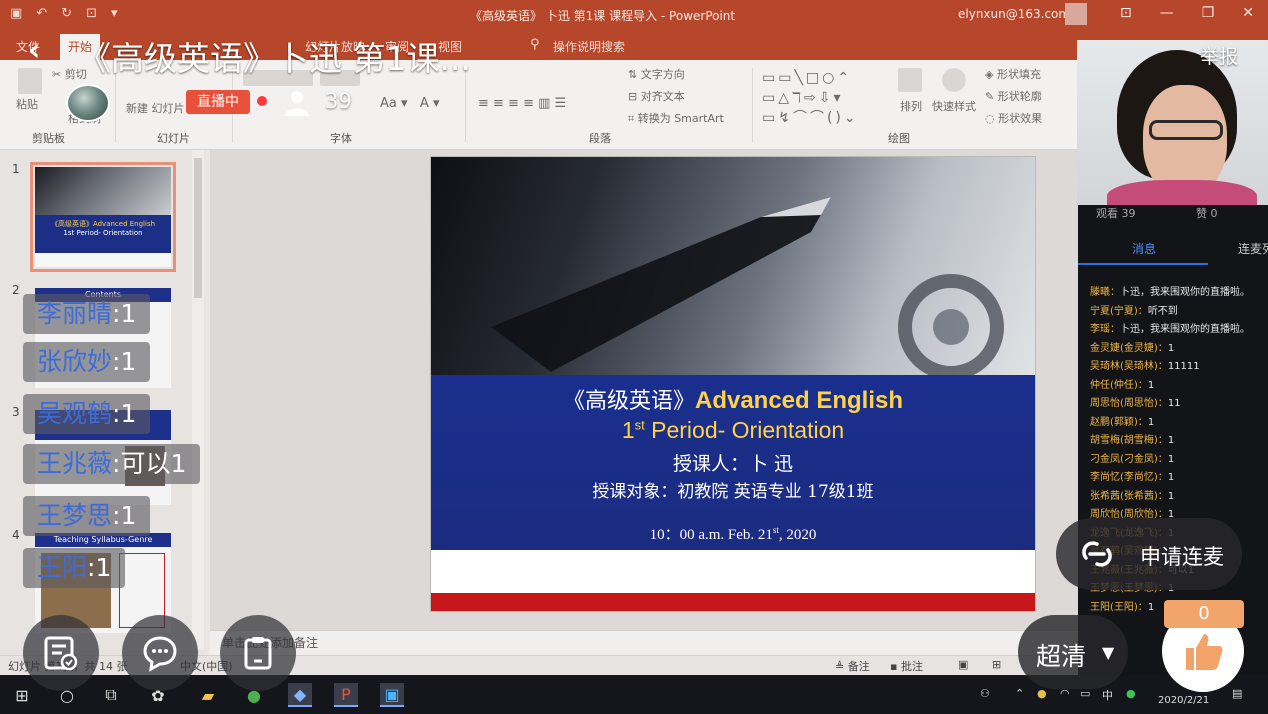 The width and height of the screenshot is (1268, 714). I want to click on danmu-username: 王阳, so click(62, 567).